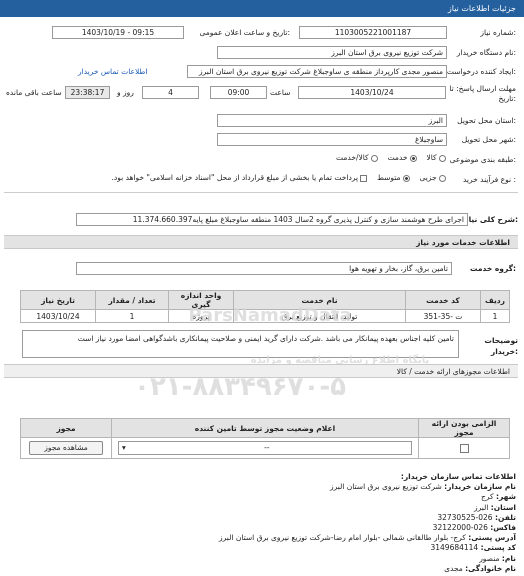  What do you see at coordinates (238, 92) in the screenshot?
I see `deadline-time-field: 09:00` at bounding box center [238, 92].